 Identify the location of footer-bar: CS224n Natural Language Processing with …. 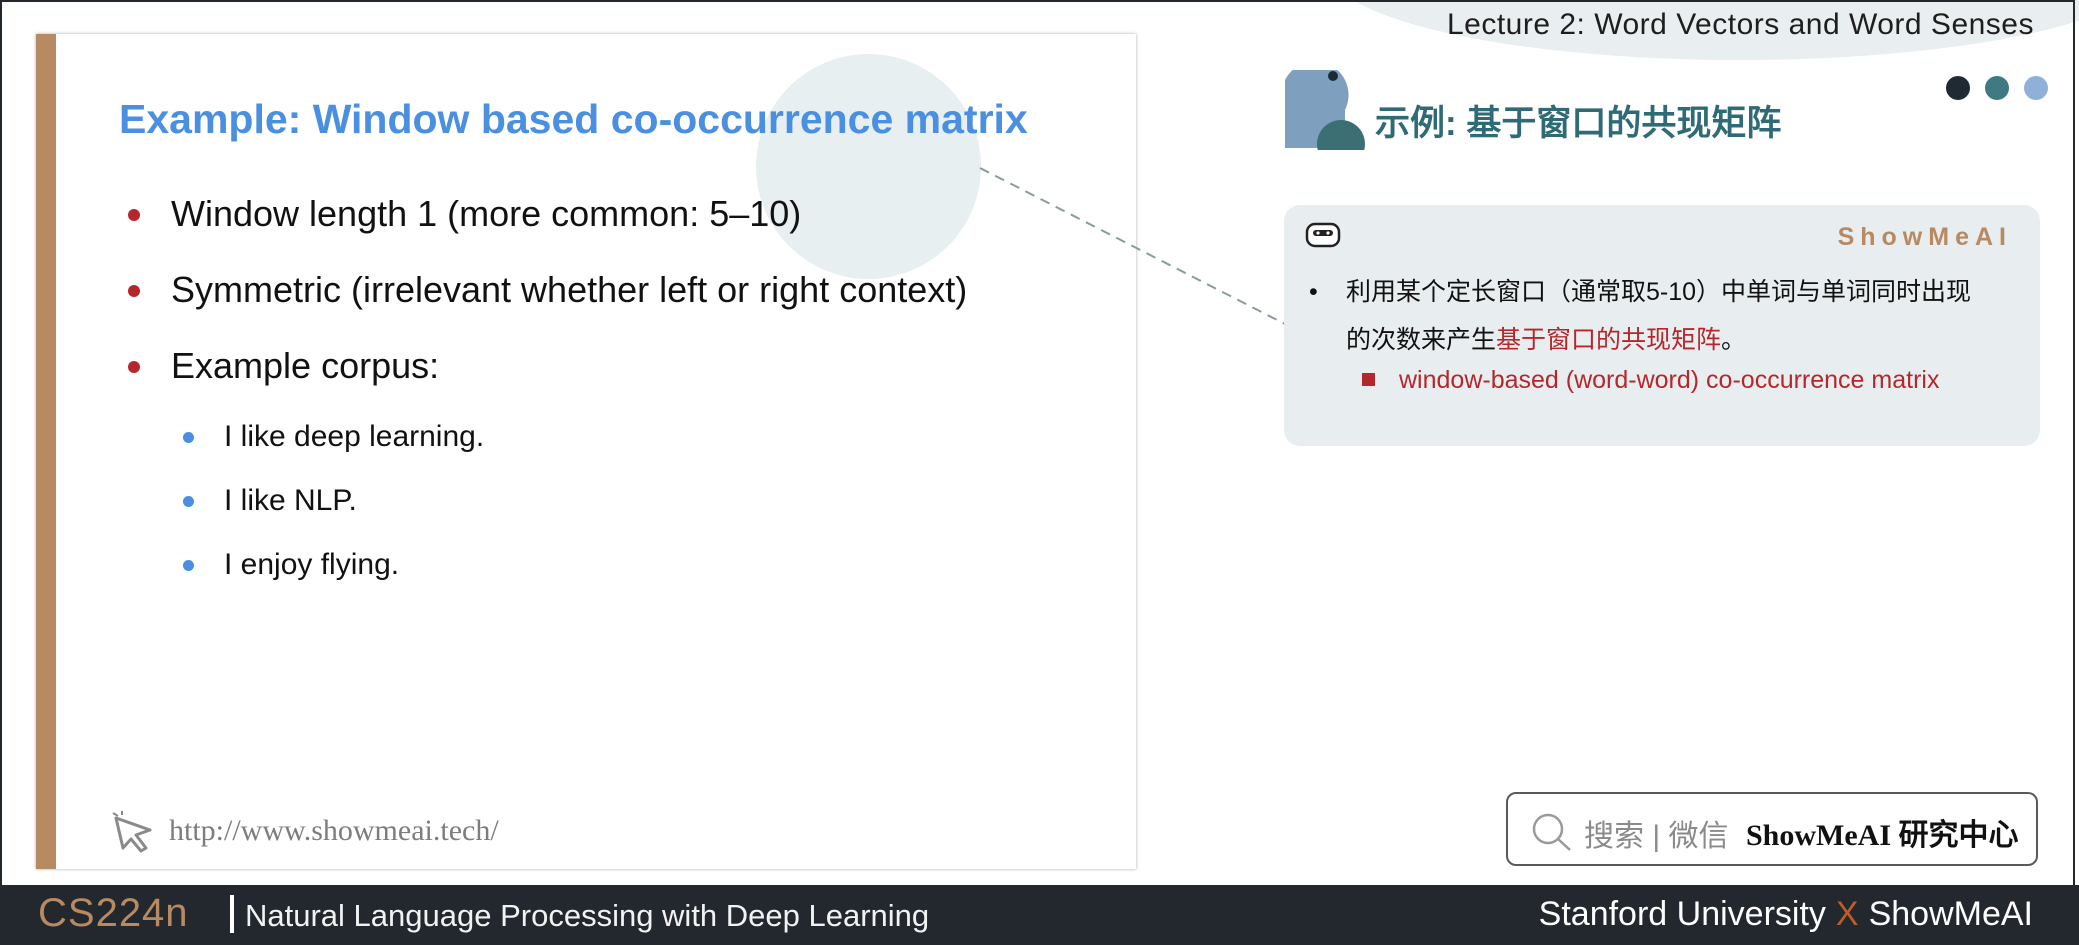
(1039, 915).